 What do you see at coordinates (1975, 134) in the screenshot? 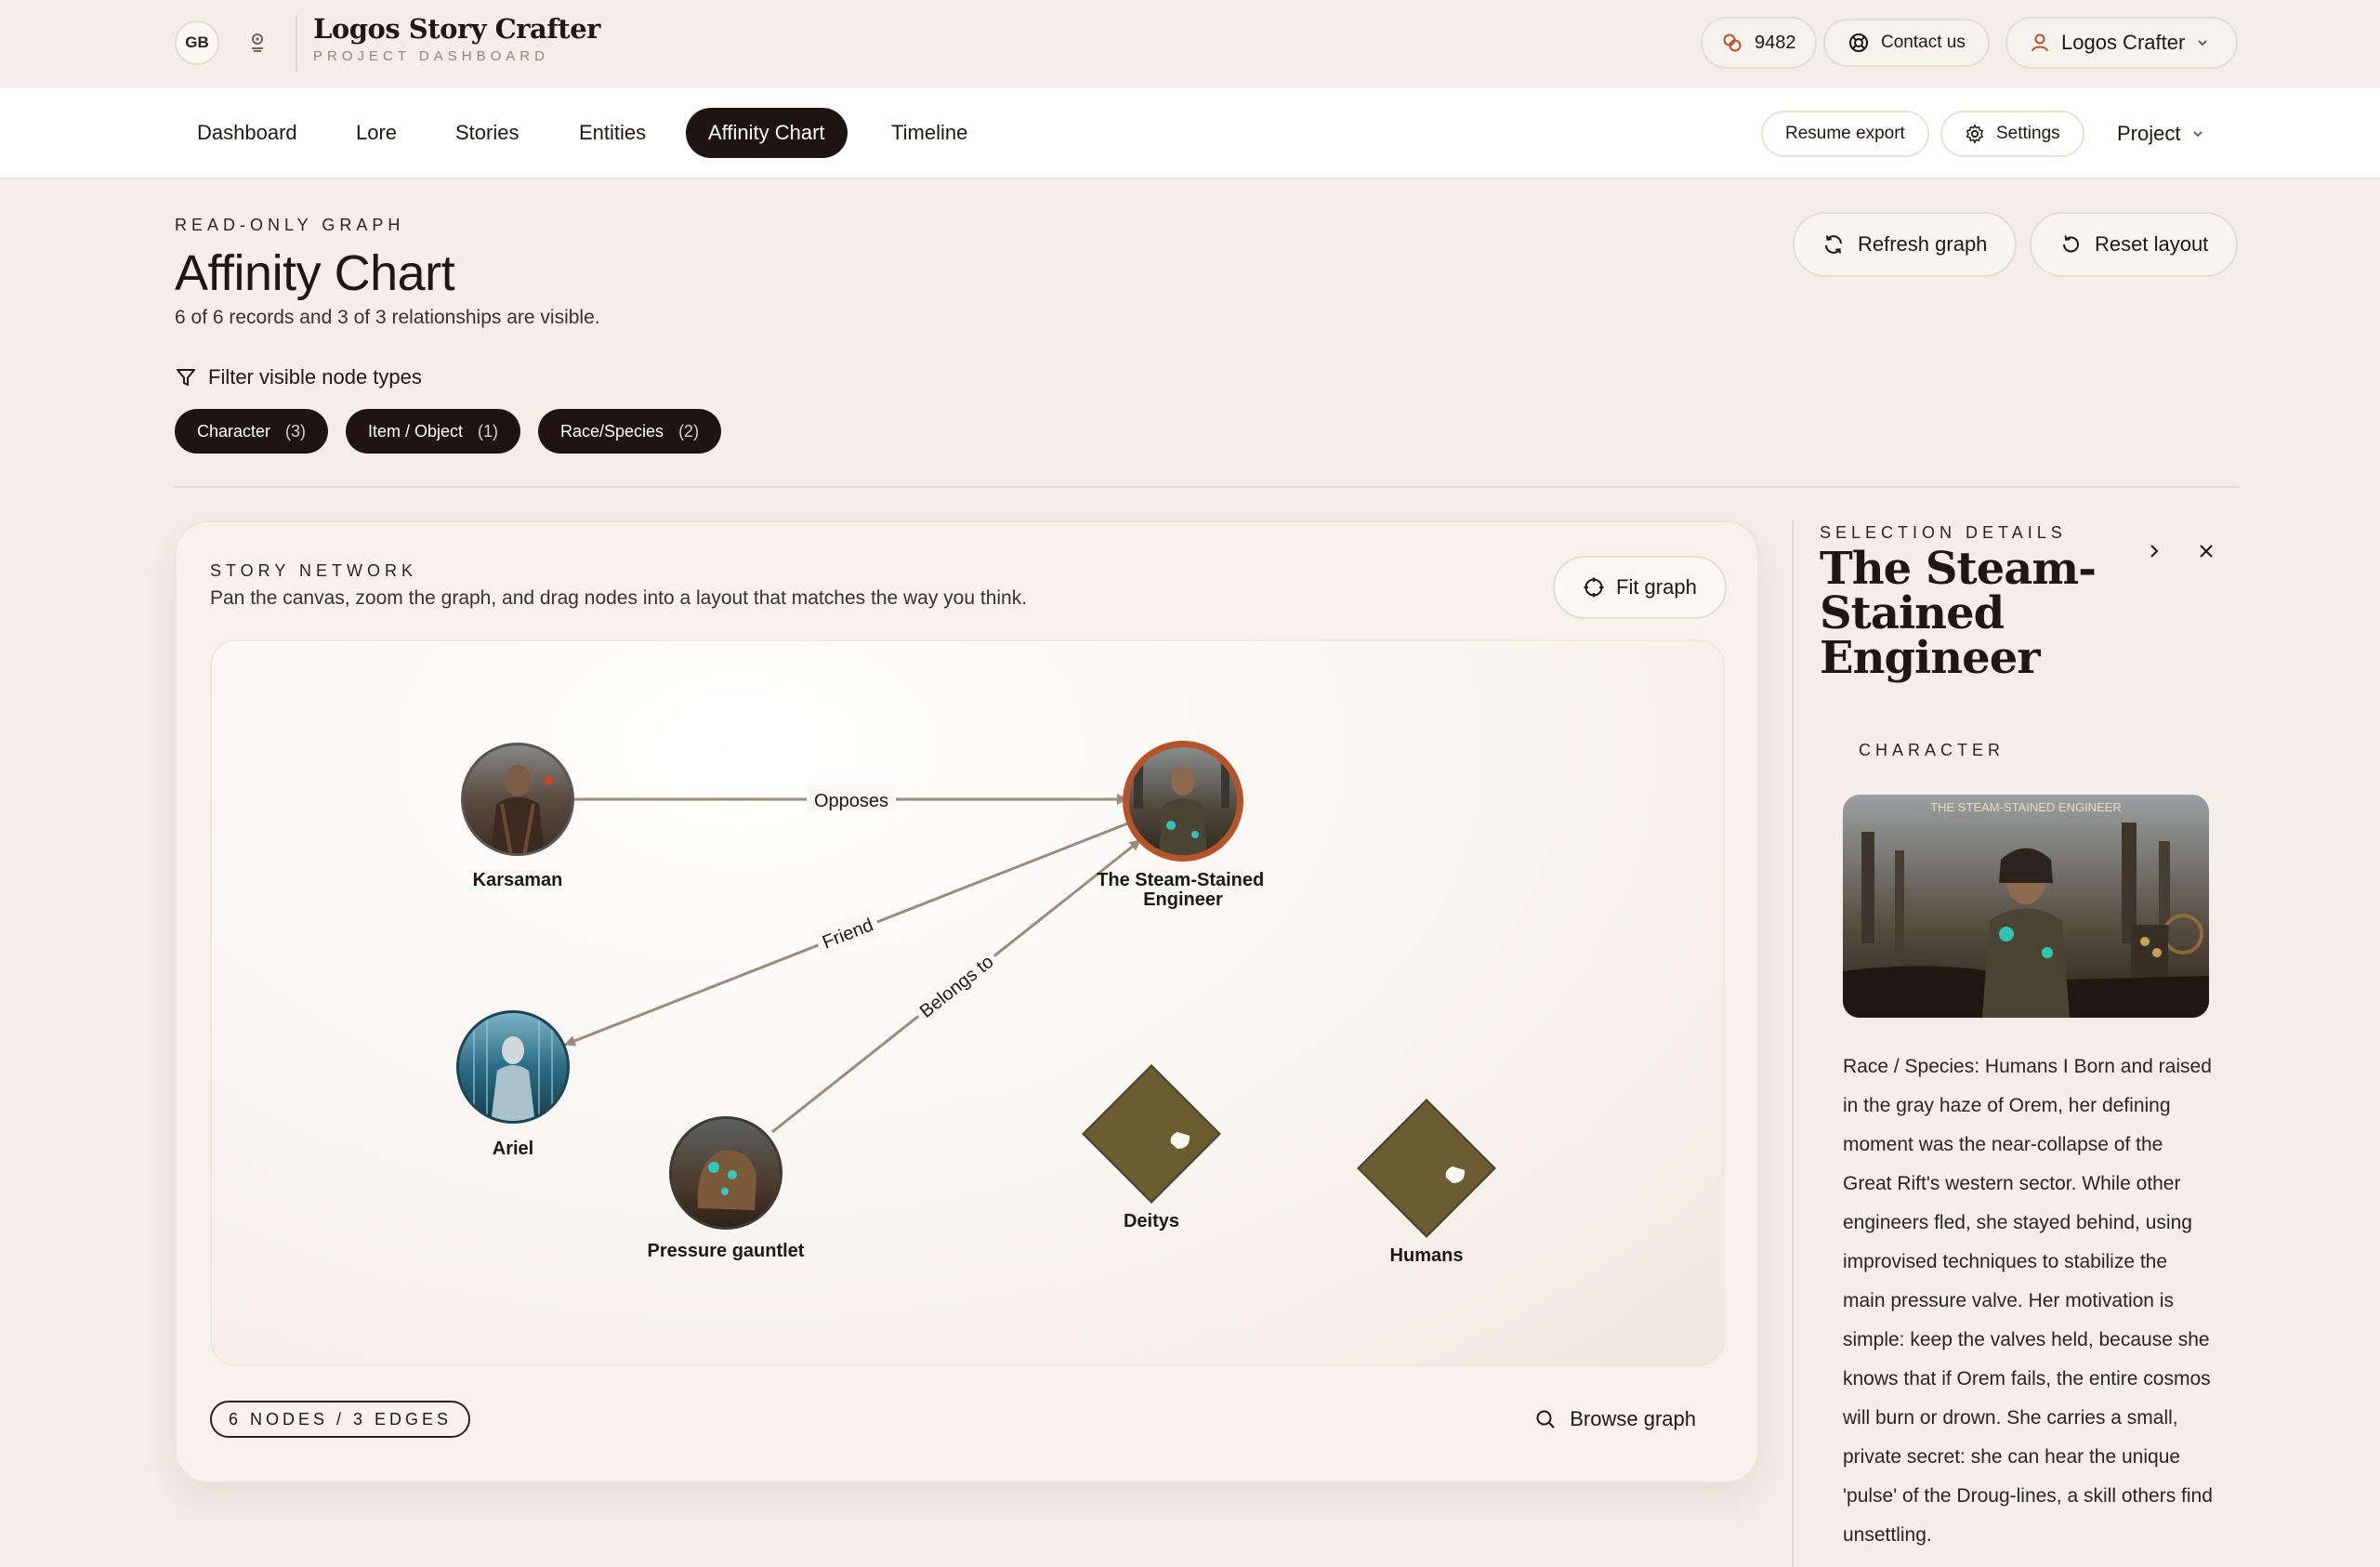
I see `gear-icon` at bounding box center [1975, 134].